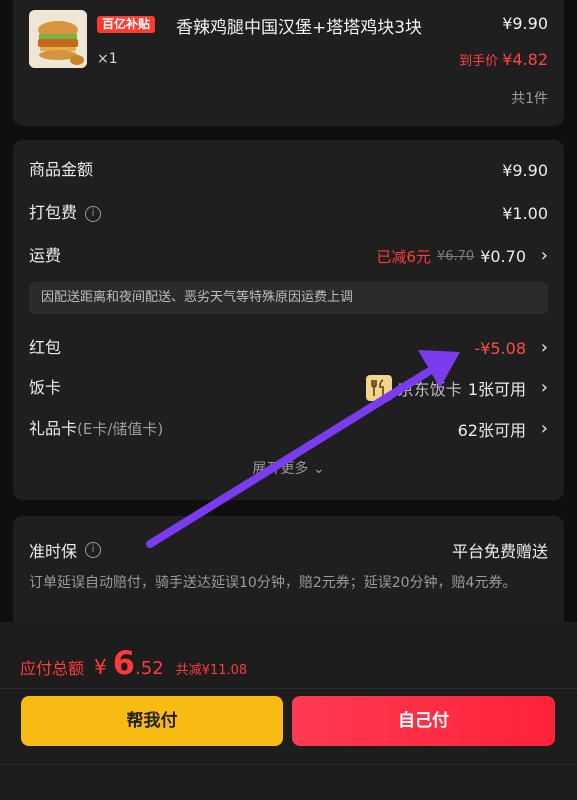 Image resolution: width=577 pixels, height=800 pixels. Describe the element at coordinates (525, 213) in the screenshot. I see `packing-fee-value: ¥1.00` at that location.